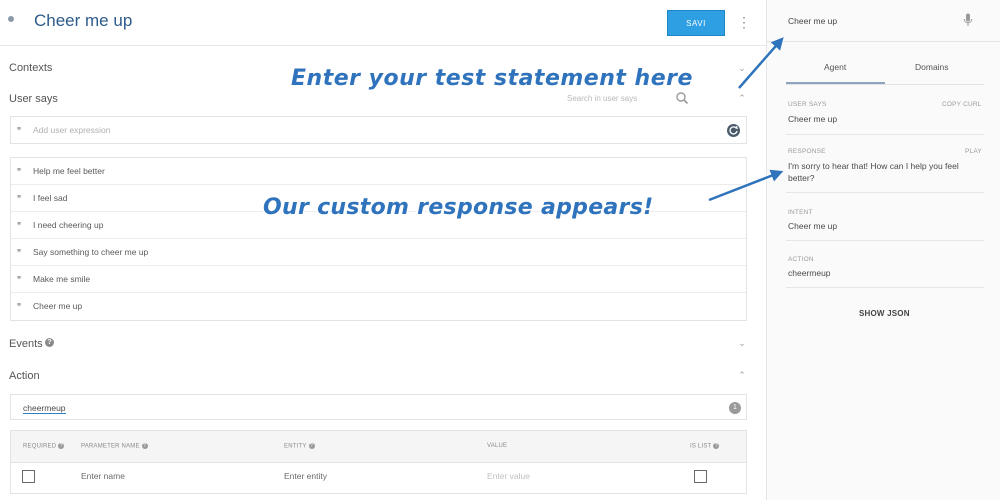  What do you see at coordinates (812, 226) in the screenshot?
I see `intent-value: Cheer me up` at bounding box center [812, 226].